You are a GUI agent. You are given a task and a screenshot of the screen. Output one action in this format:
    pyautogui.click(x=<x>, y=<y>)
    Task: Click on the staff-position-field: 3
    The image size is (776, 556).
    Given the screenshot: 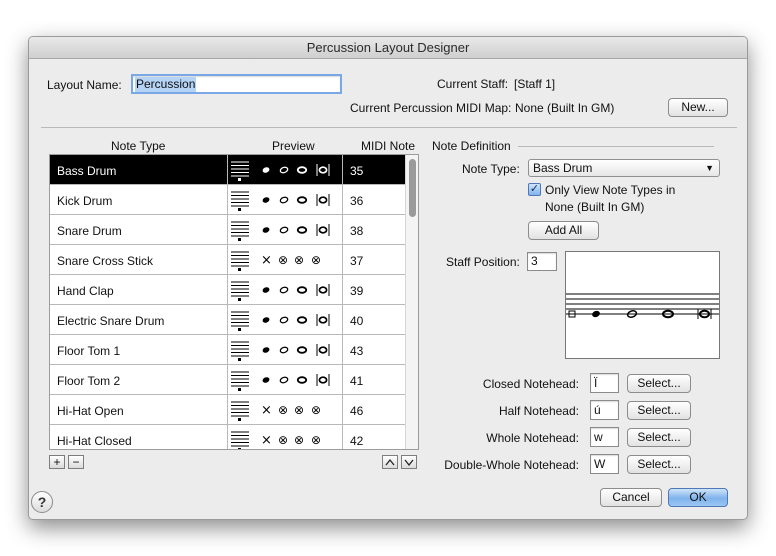 What is the action you would take?
    pyautogui.click(x=542, y=261)
    